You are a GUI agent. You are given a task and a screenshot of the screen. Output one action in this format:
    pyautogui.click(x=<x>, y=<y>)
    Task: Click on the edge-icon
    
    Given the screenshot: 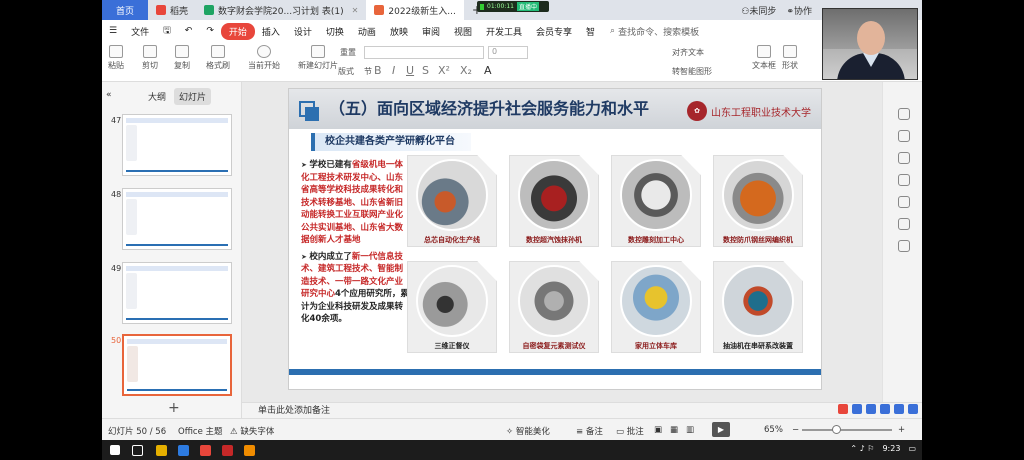 What is the action you would take?
    pyautogui.click(x=183, y=450)
    